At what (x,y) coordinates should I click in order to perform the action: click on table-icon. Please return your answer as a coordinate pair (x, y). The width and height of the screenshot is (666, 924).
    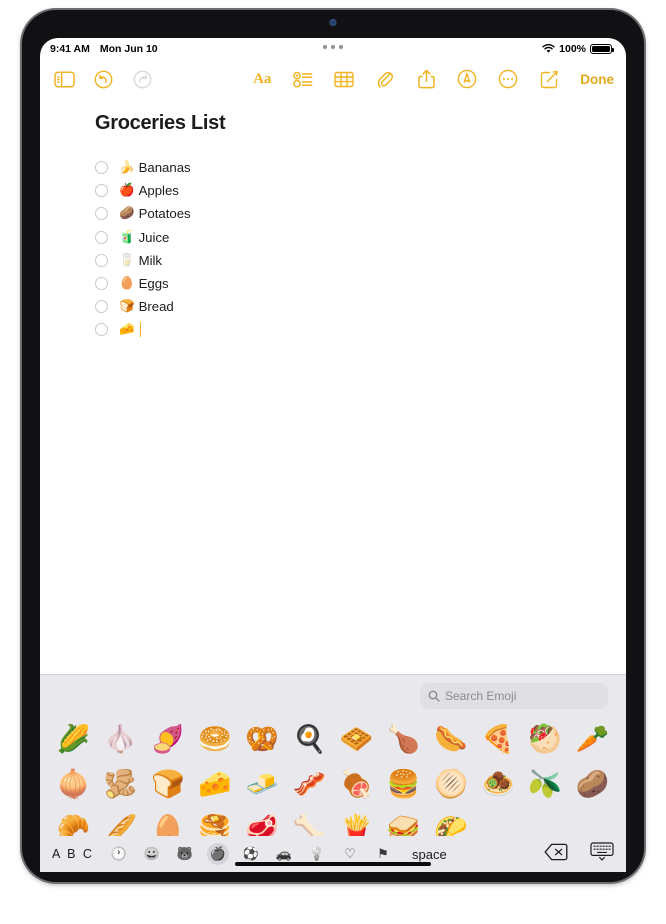
    Looking at the image, I should click on (344, 79).